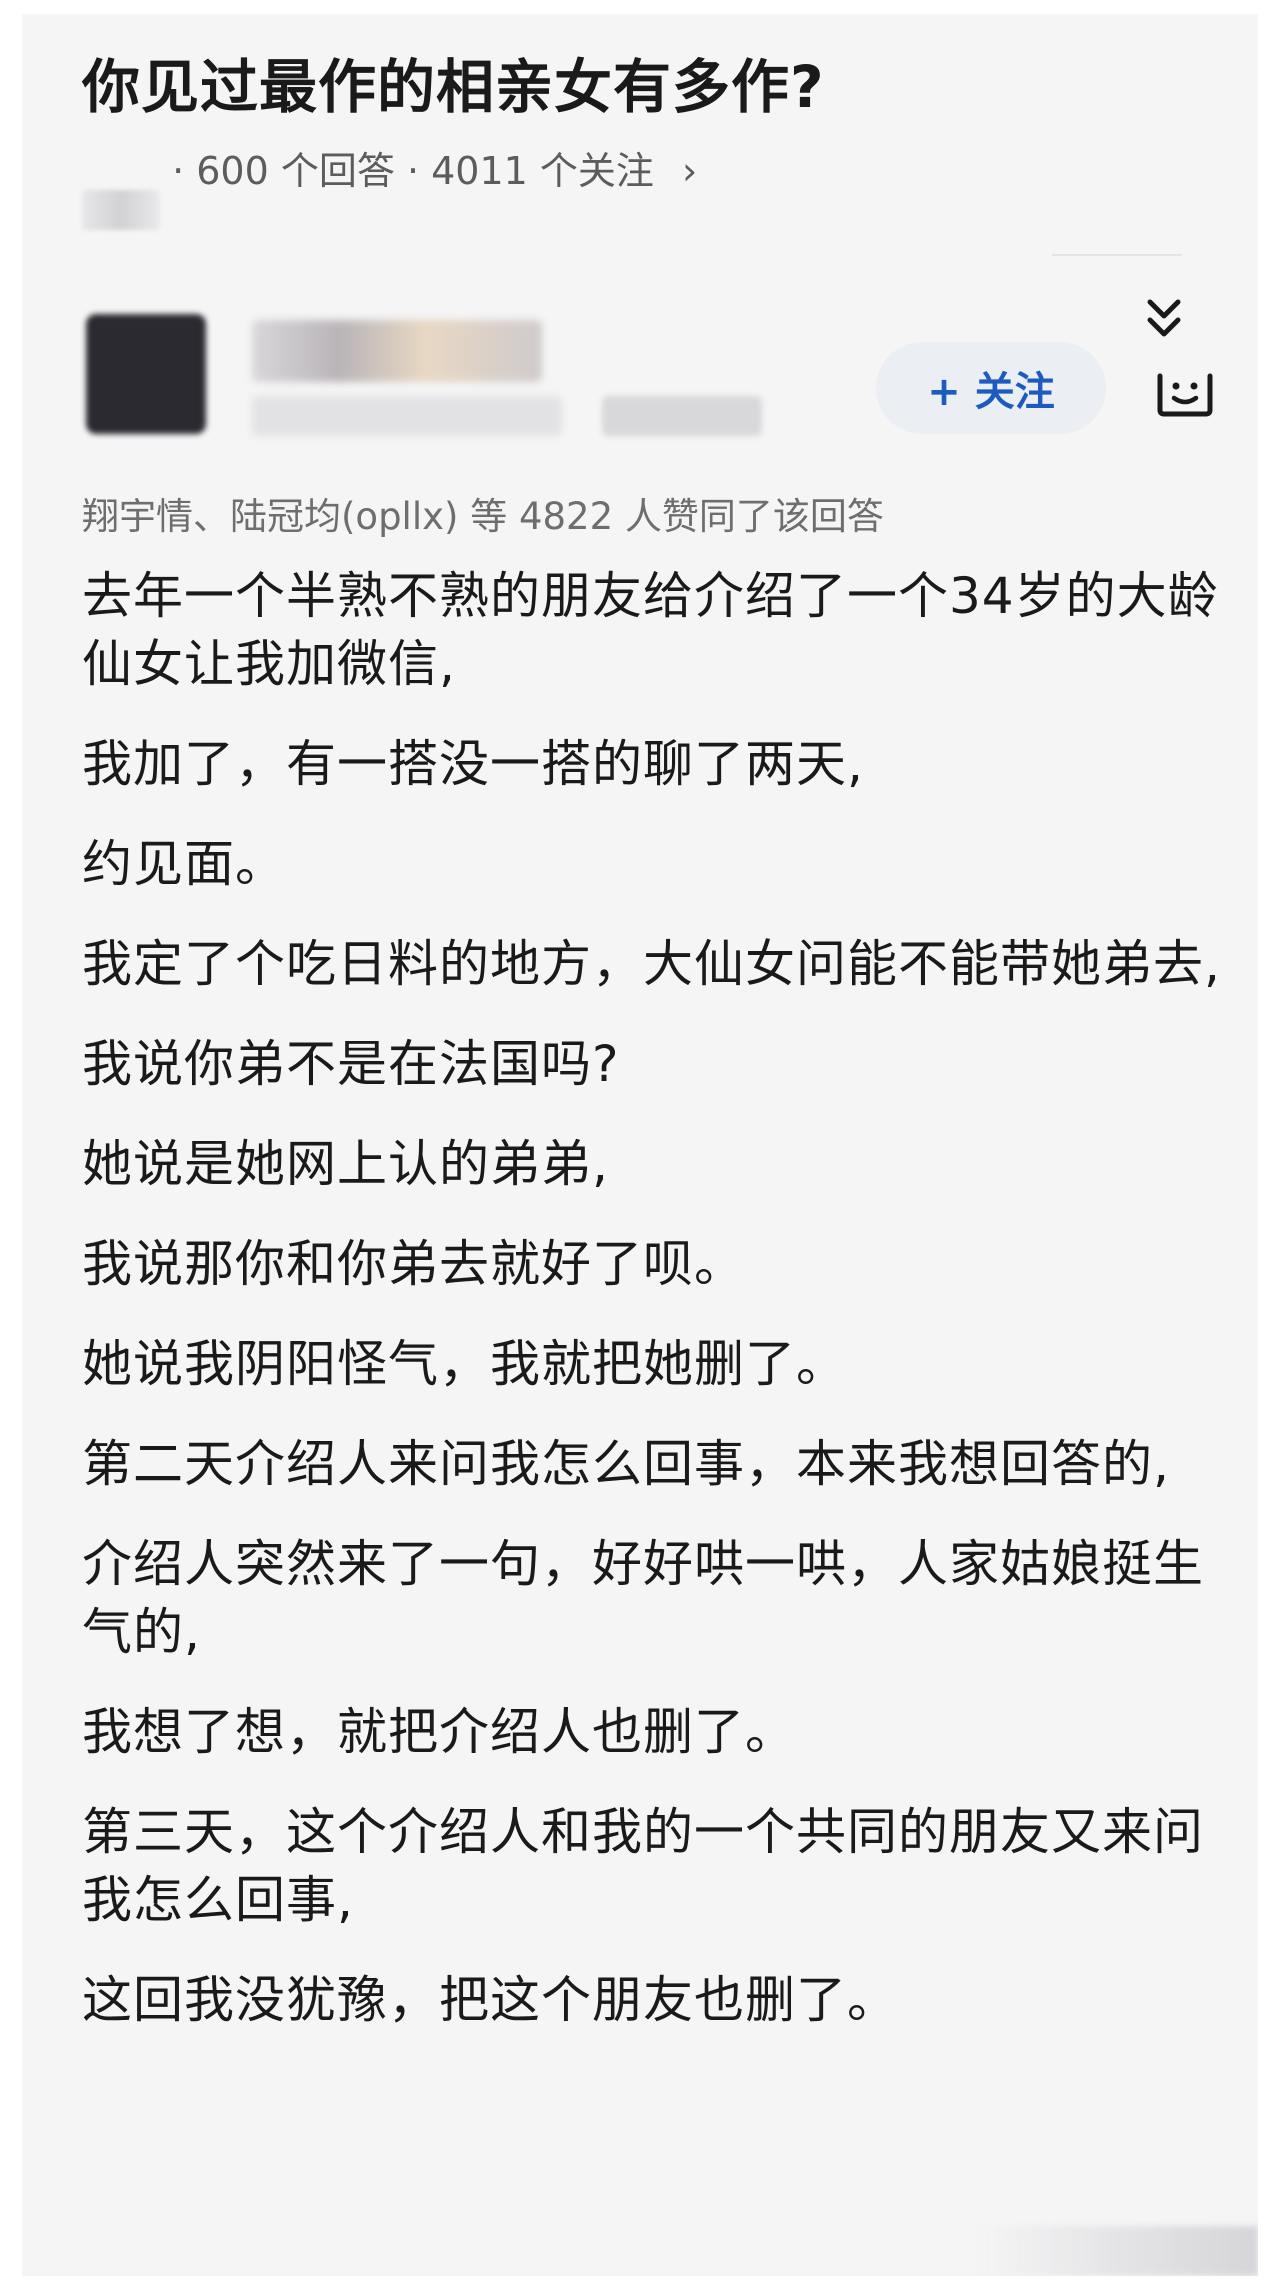 Image resolution: width=1280 pixels, height=2282 pixels. I want to click on answer-paragraph: 这回我没犹豫，把这个朋友也删了。, so click(490, 2000).